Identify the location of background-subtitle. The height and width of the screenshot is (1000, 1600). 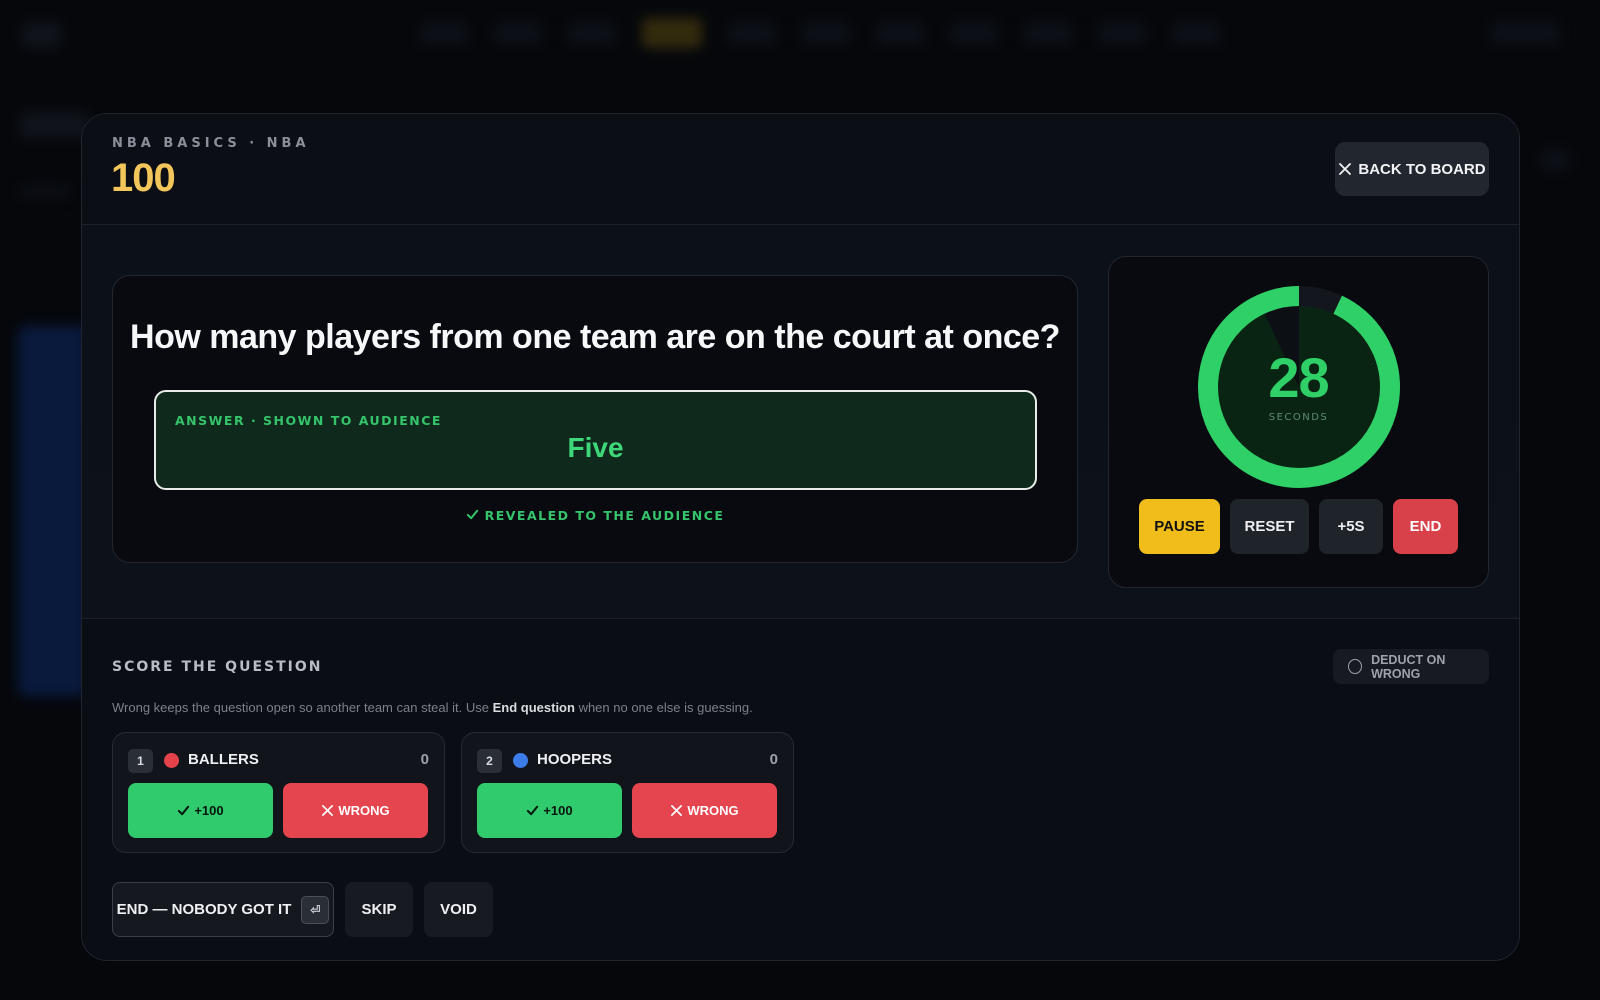
(45, 191).